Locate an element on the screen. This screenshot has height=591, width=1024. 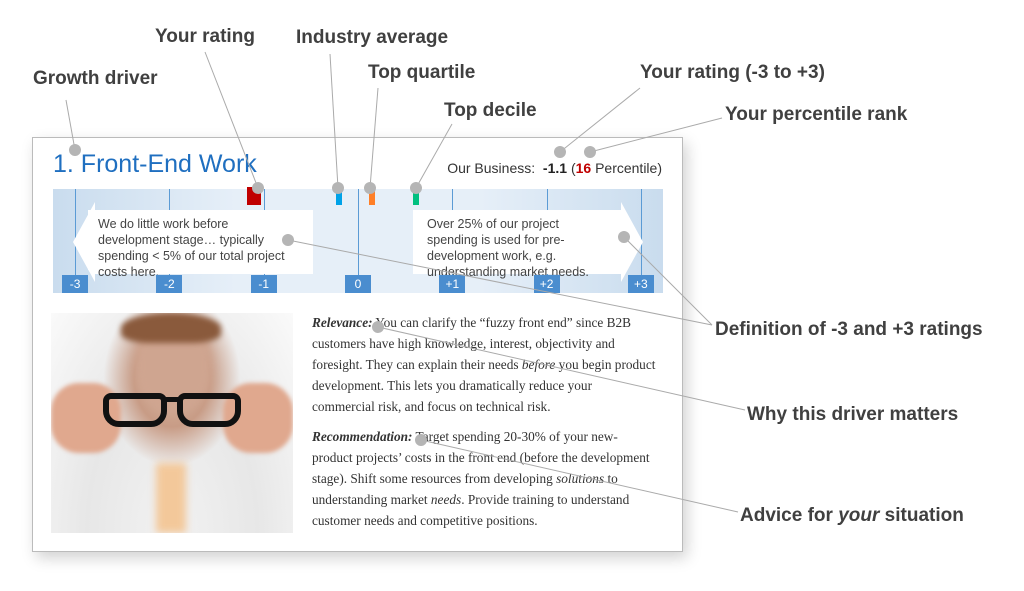
label-advice: Advice for your situation is located at coordinates (852, 515).